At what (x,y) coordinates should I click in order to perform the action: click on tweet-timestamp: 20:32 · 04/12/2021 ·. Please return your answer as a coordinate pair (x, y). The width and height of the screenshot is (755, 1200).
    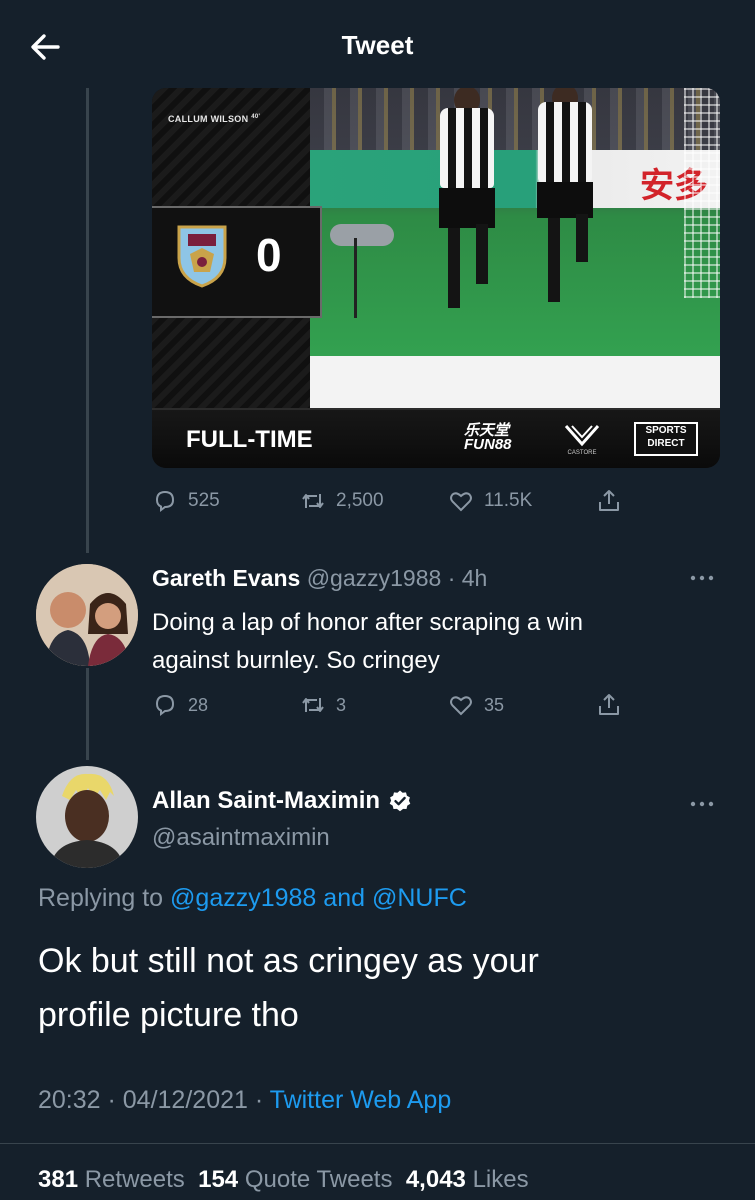
    Looking at the image, I should click on (150, 1100).